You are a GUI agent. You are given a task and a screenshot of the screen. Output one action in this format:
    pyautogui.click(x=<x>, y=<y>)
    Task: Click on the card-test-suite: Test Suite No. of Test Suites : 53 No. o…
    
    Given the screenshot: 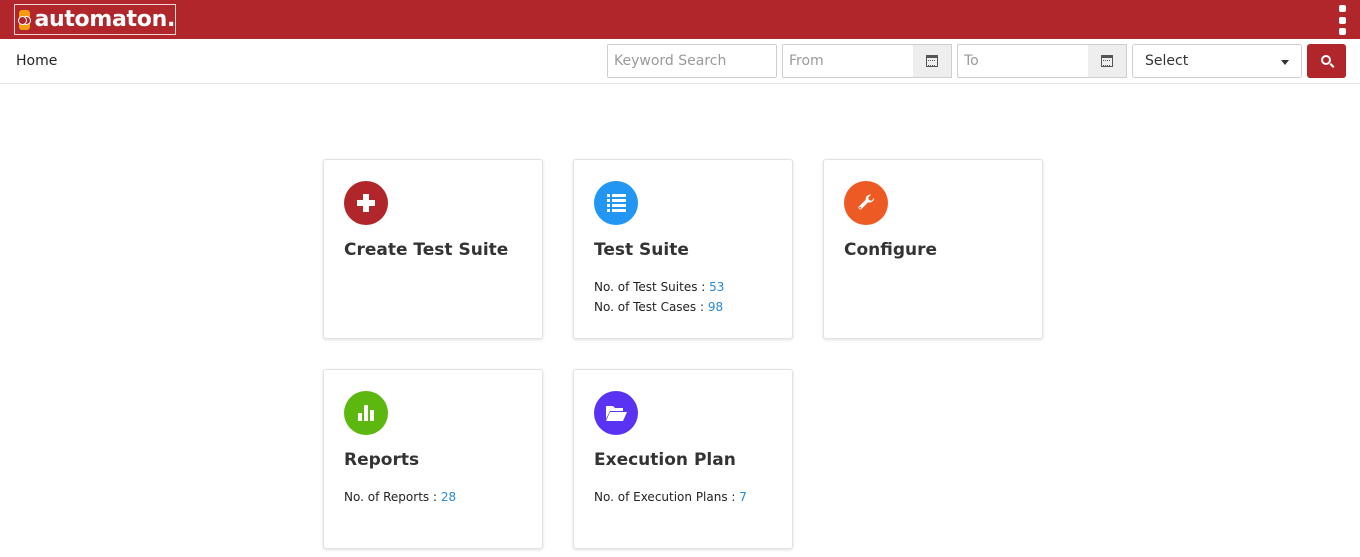 What is the action you would take?
    pyautogui.click(x=683, y=249)
    